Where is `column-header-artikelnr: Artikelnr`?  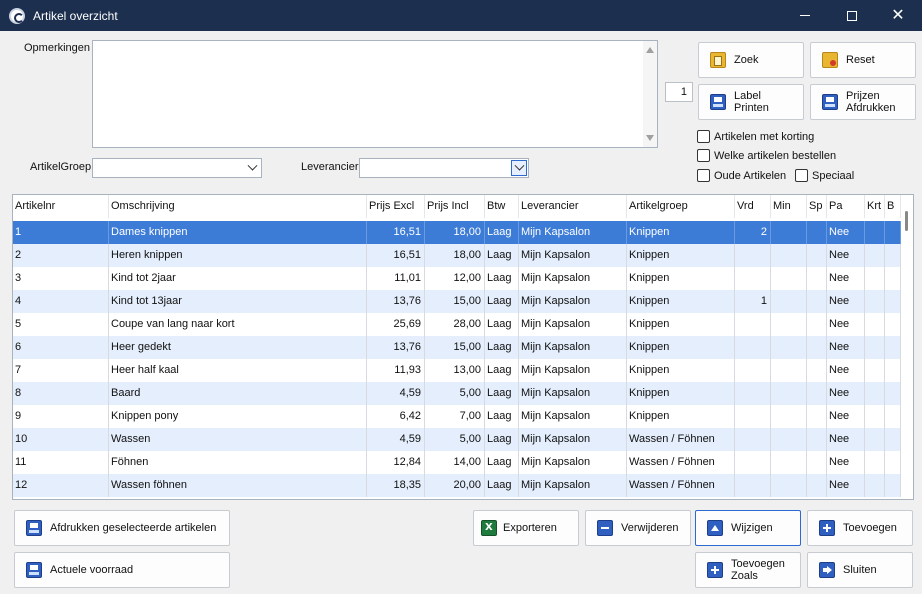
column-header-artikelnr: Artikelnr is located at coordinates (61, 206).